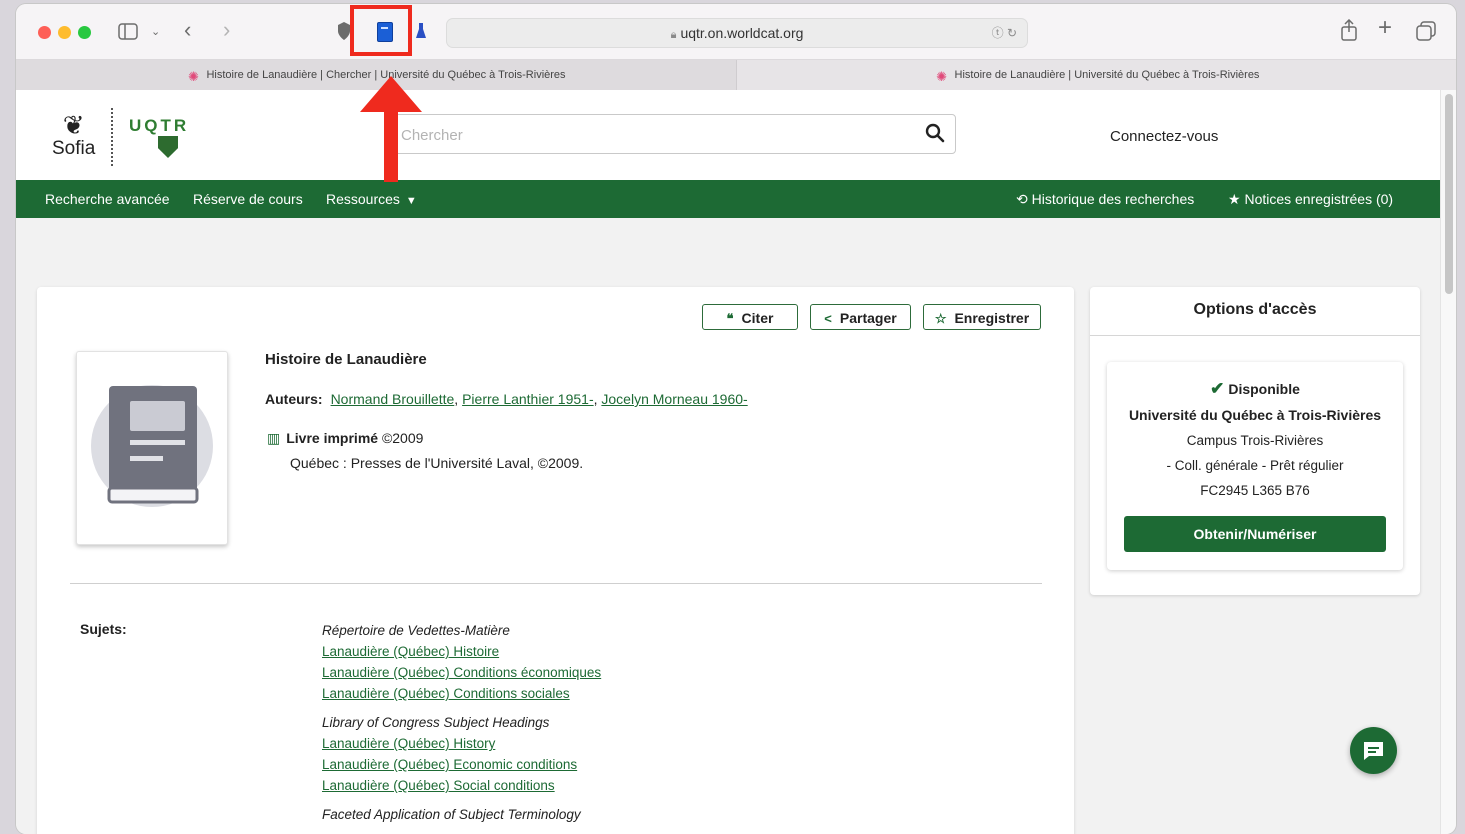  What do you see at coordinates (461, 693) in the screenshot?
I see `subject-link: Lanaudière (Québec) Conditions sociales` at bounding box center [461, 693].